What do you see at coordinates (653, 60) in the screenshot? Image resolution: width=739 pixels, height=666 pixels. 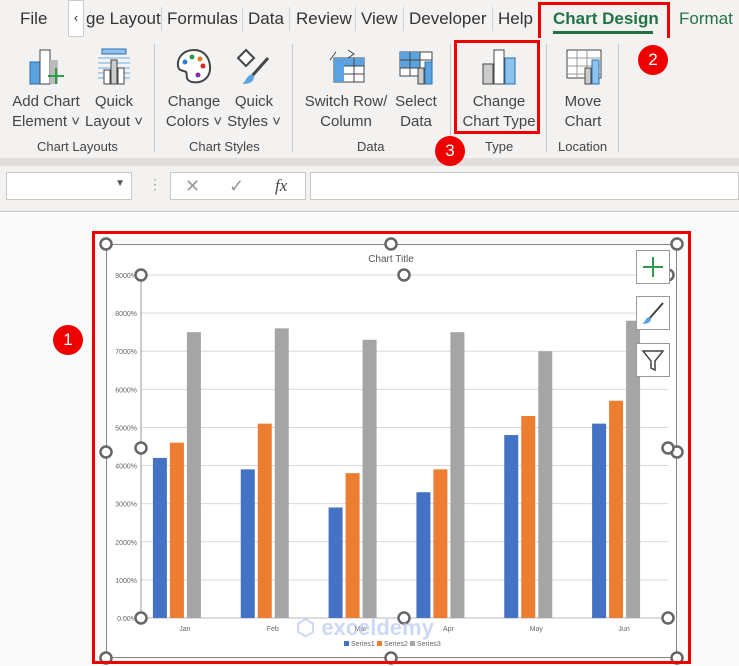 I see `step-badge-2: 2` at bounding box center [653, 60].